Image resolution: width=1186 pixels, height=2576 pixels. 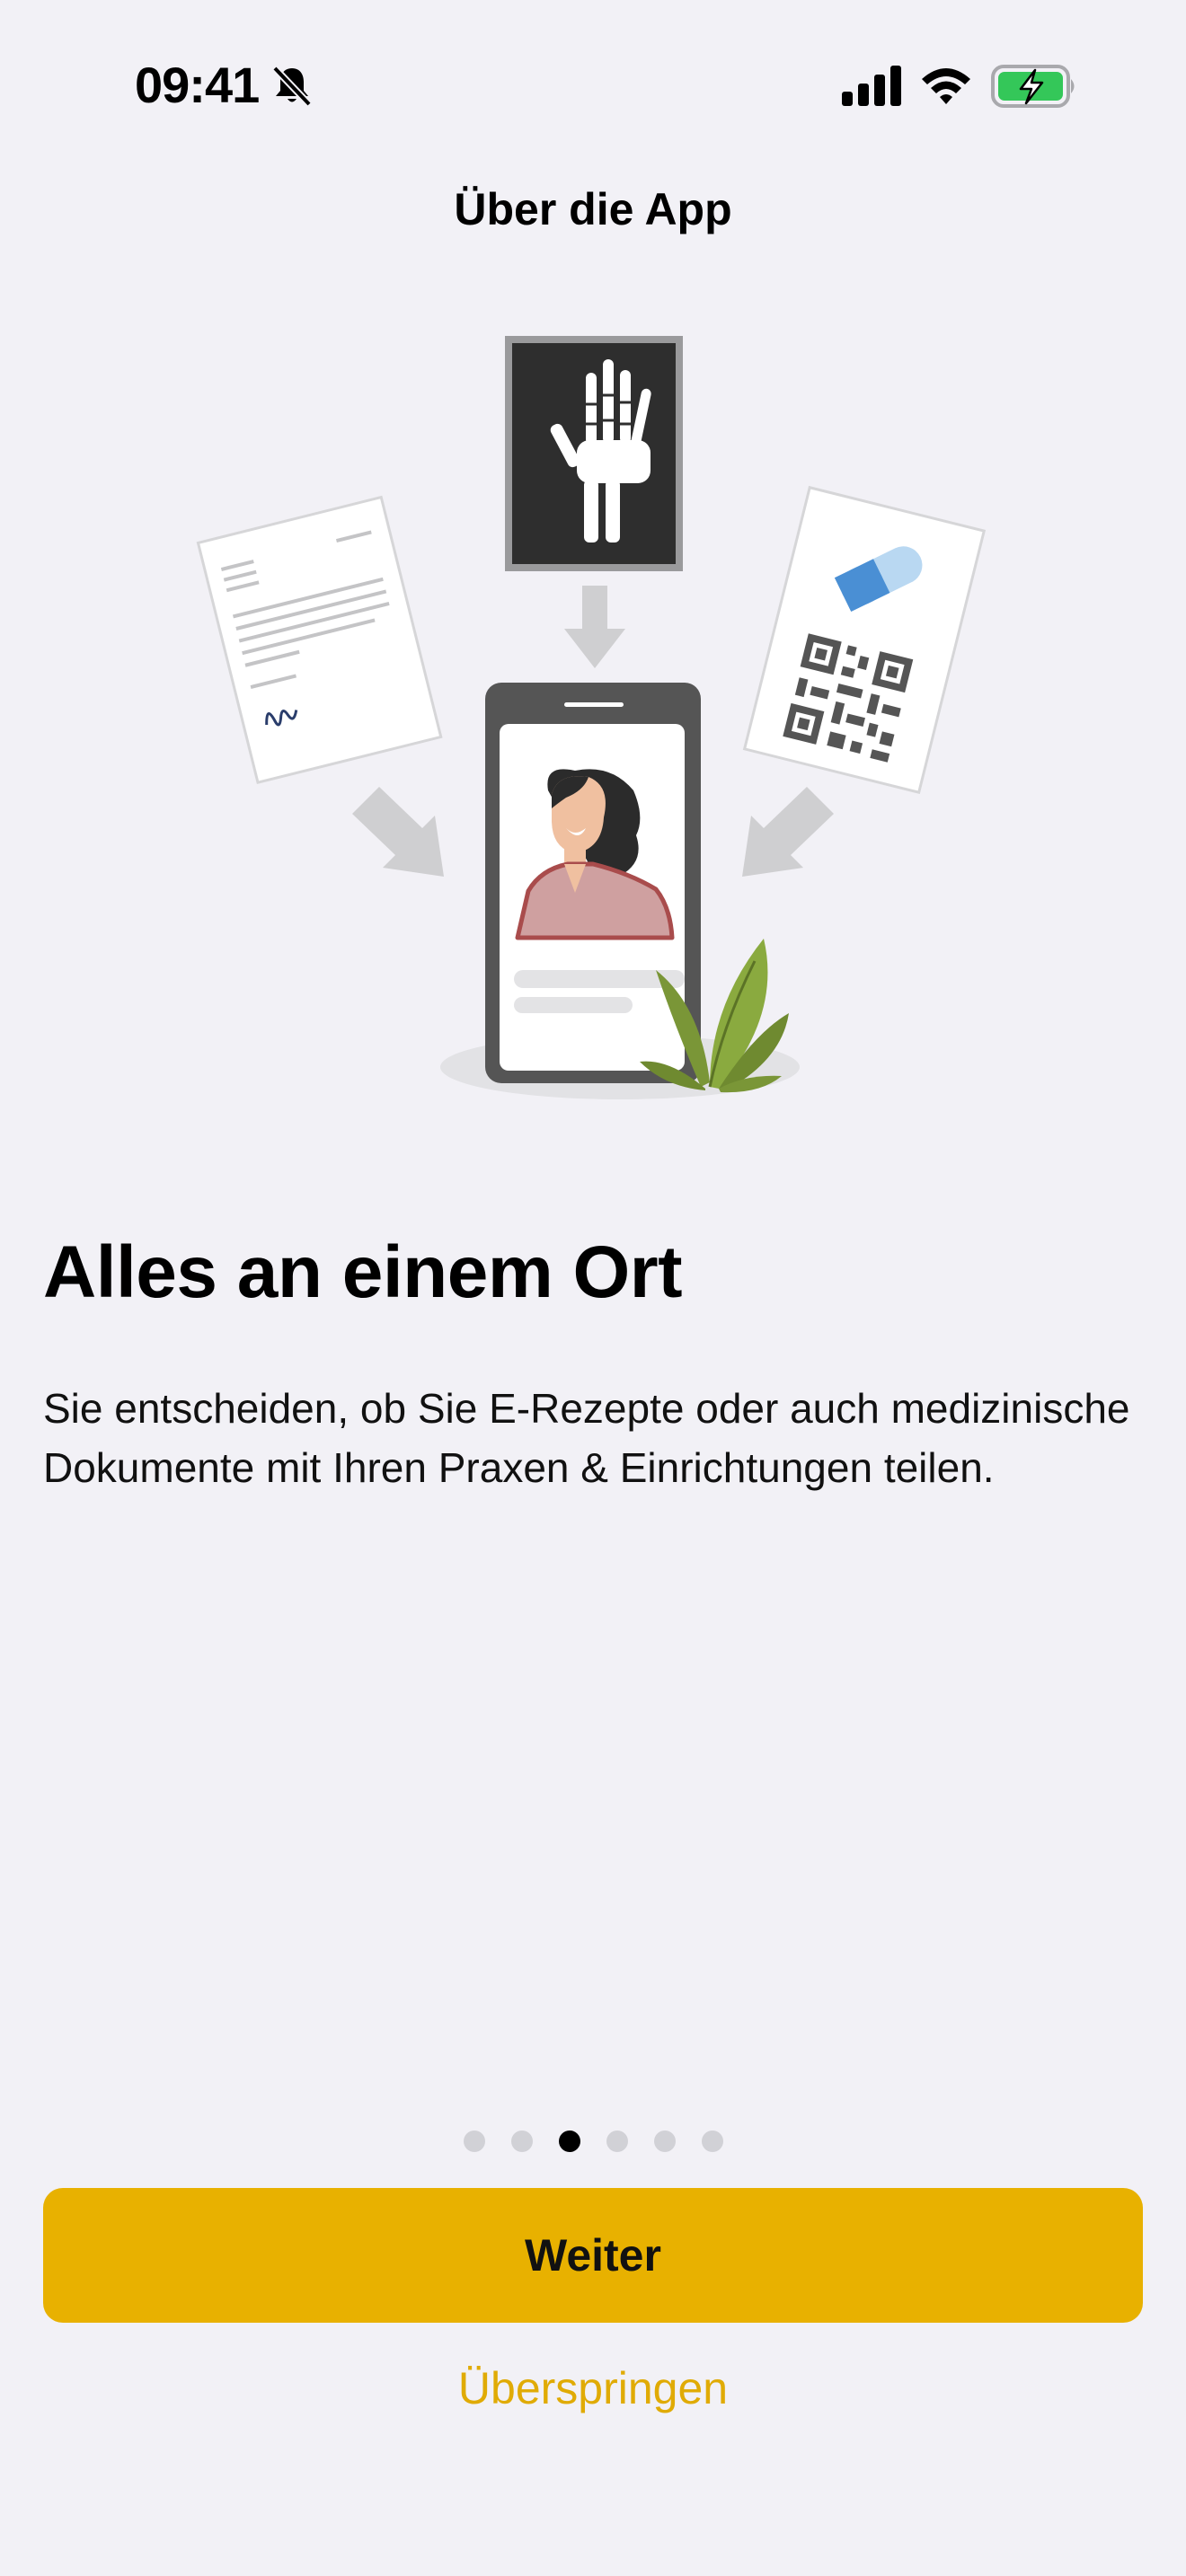 What do you see at coordinates (197, 85) in the screenshot?
I see `status-time: 09:41` at bounding box center [197, 85].